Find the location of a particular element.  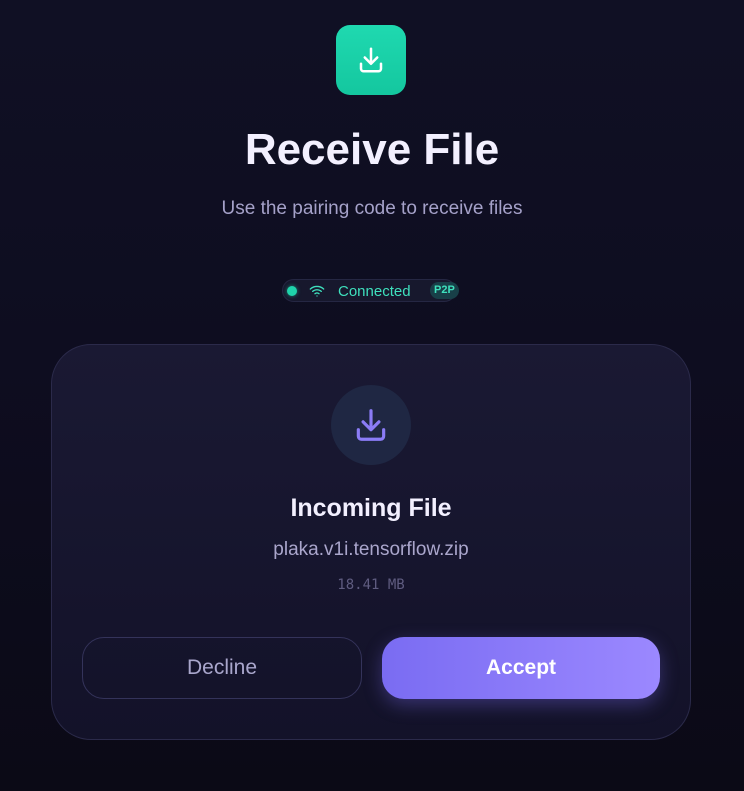

decline-button: Decline is located at coordinates (222, 668).